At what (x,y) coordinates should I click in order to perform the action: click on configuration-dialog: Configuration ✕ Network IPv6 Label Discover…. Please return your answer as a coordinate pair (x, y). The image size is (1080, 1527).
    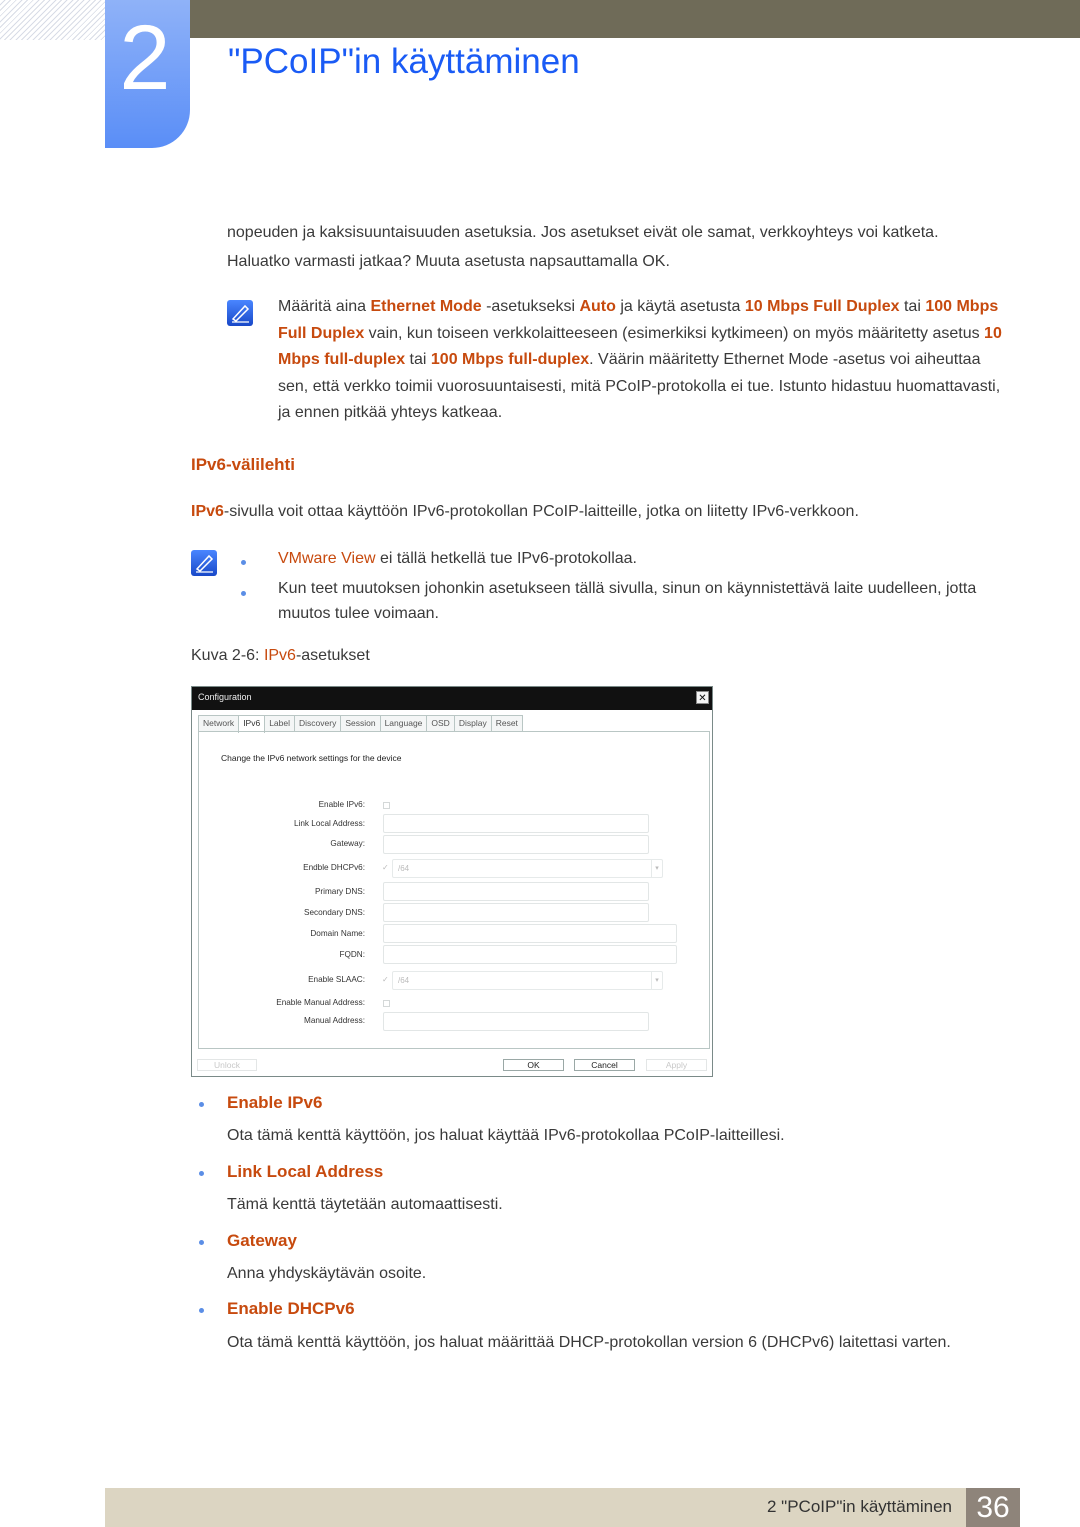
    Looking at the image, I should click on (452, 881).